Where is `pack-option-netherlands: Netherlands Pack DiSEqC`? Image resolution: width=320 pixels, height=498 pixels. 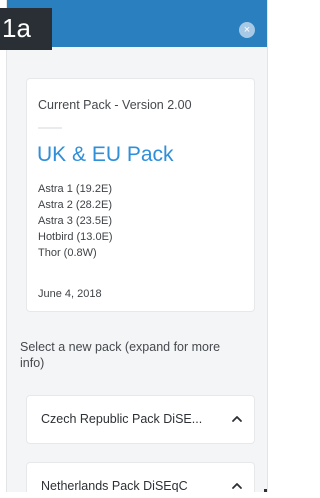
pack-option-netherlands: Netherlands Pack DiSEqC is located at coordinates (140, 477).